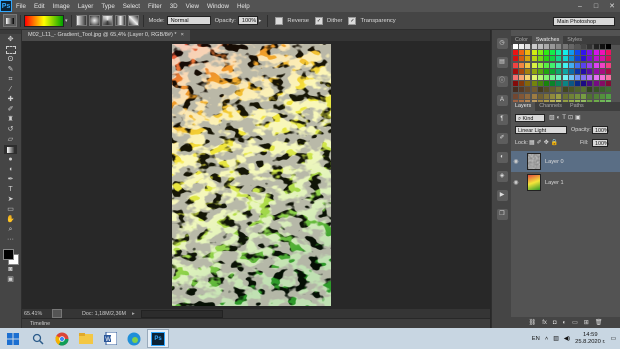 The height and width of the screenshot is (349, 620). I want to click on lock-icons: ▦✐✥🔒, so click(544, 142).